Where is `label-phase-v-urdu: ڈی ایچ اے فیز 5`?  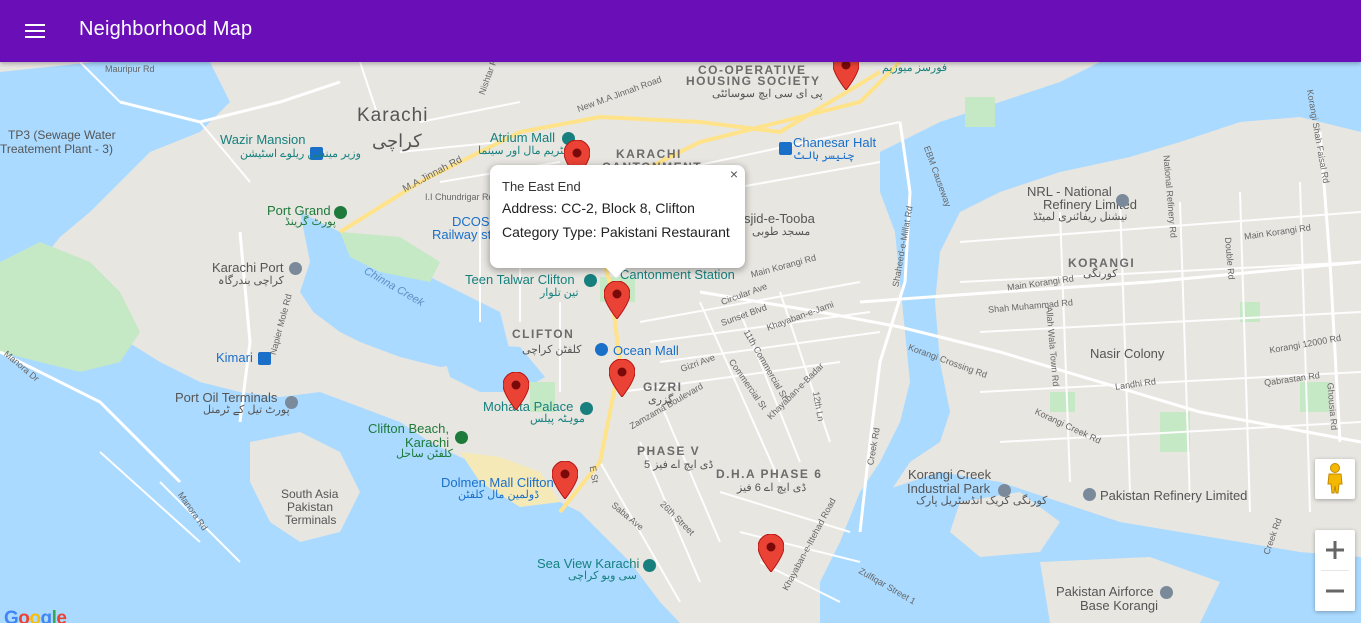 label-phase-v-urdu: ڈی ایچ اے فیز 5 is located at coordinates (679, 465).